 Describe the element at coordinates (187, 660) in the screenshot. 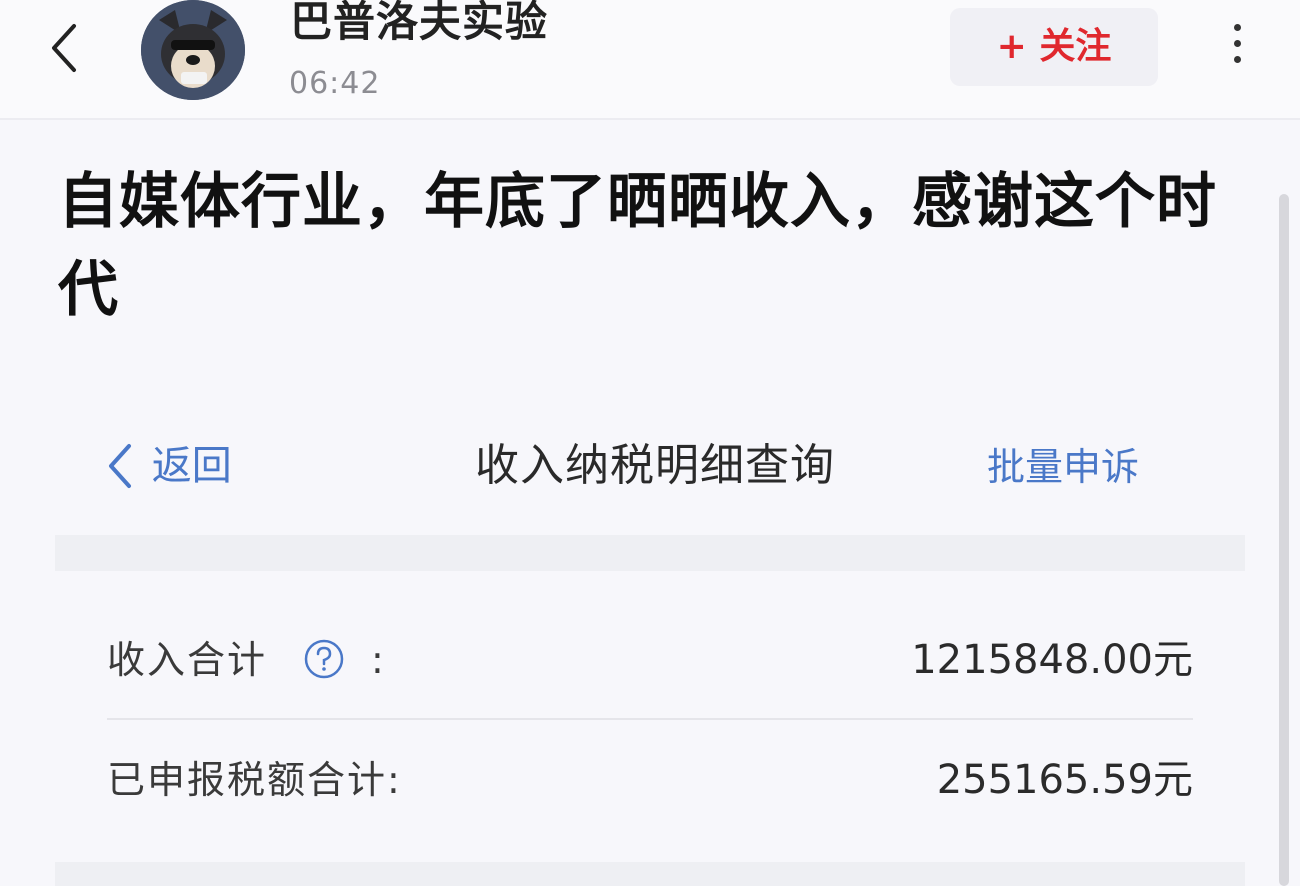

I see `income-total-label: 收入合计` at that location.